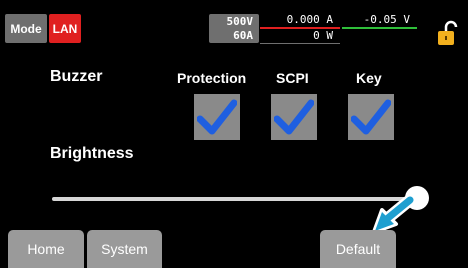  What do you see at coordinates (243, 35) in the screenshot?
I see `rated-current: 60A` at bounding box center [243, 35].